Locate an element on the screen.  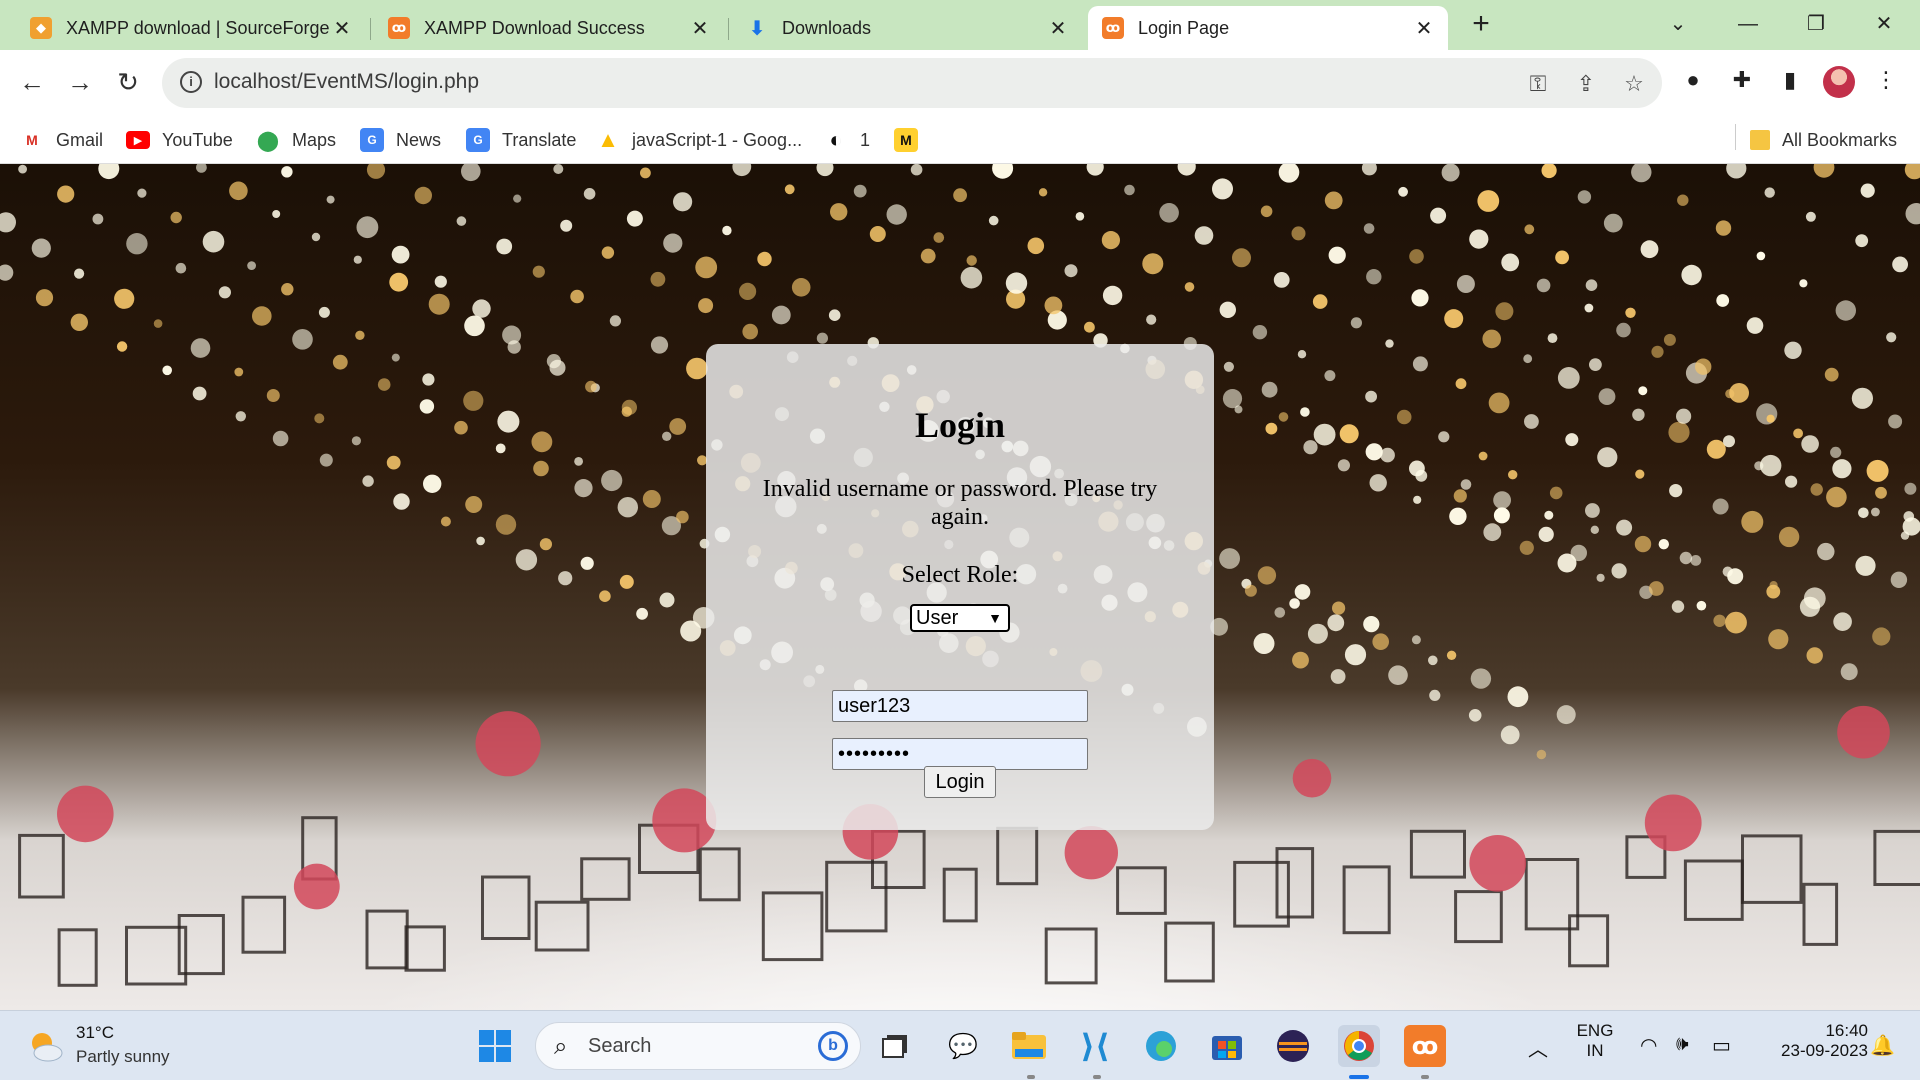
language-indicator: ENG IN is located at coordinates (1595, 1041).